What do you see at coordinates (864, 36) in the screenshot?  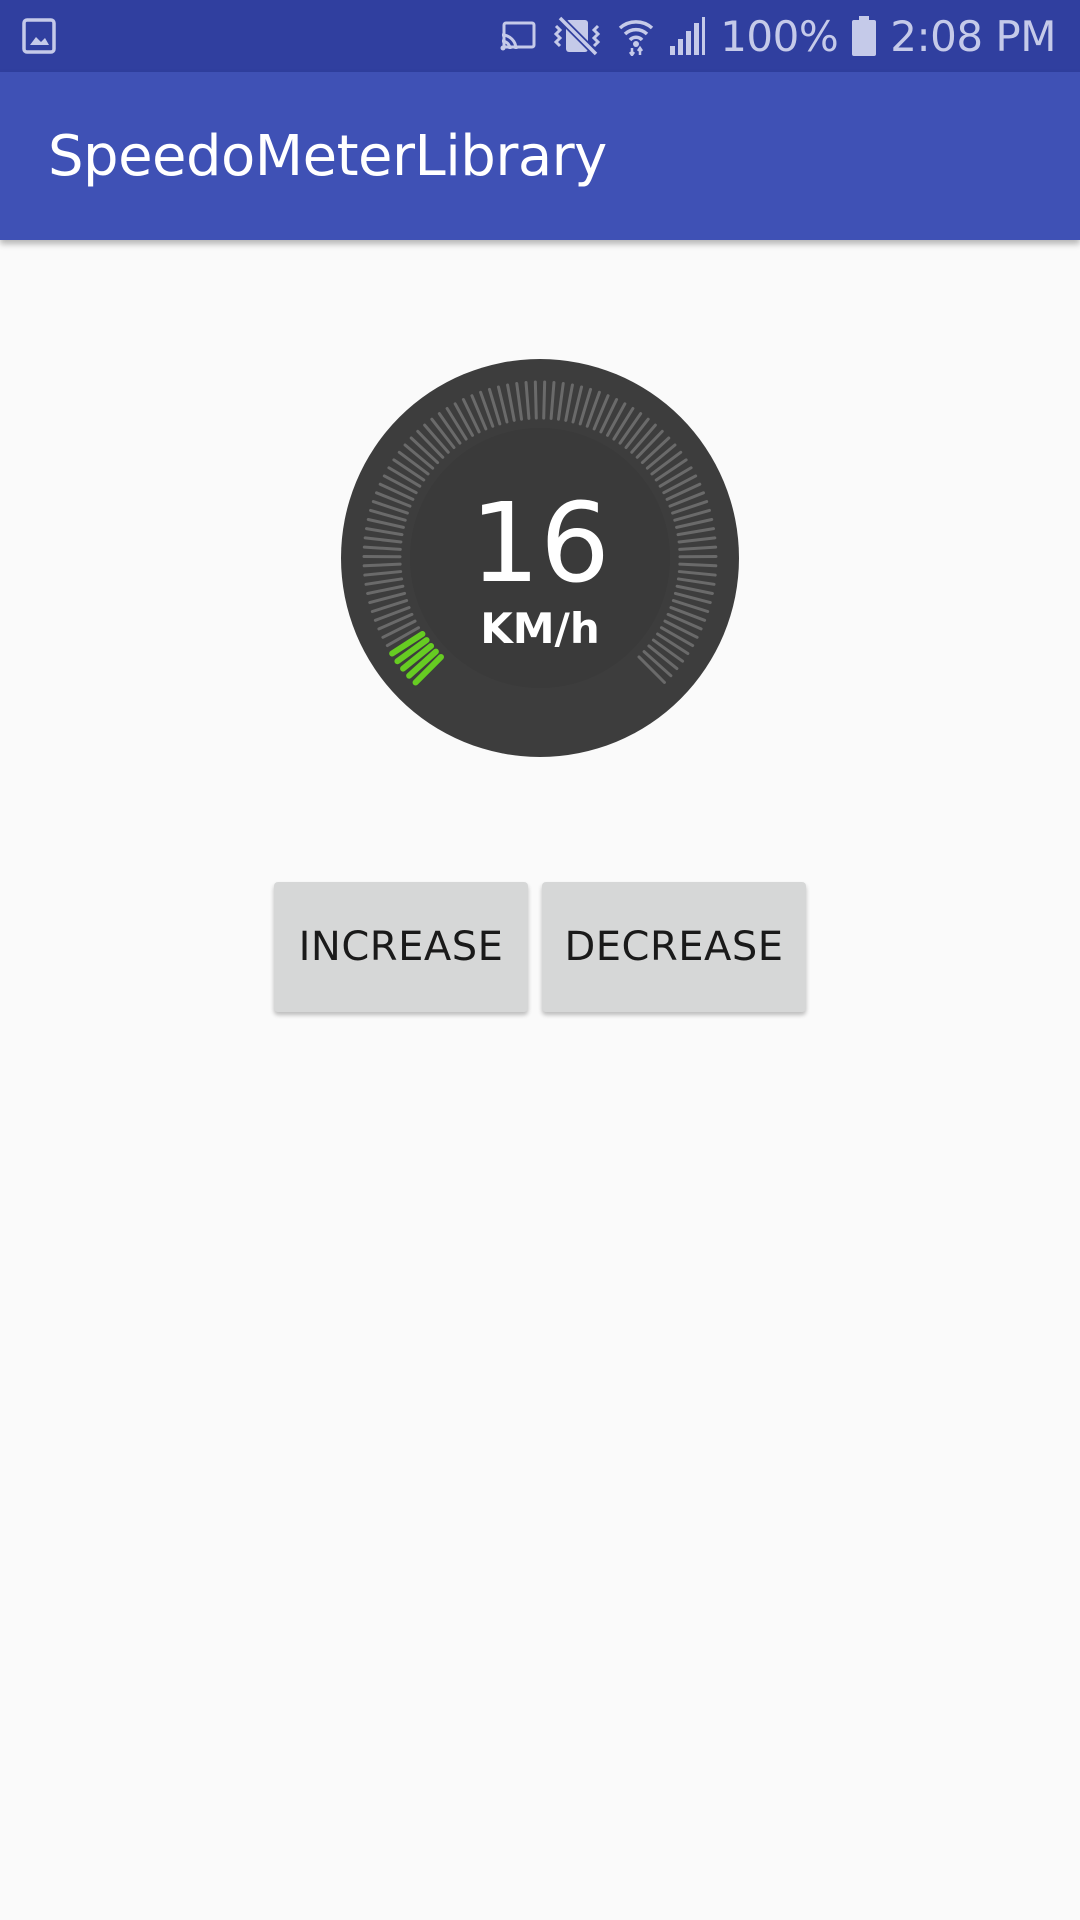 I see `battery-icon` at bounding box center [864, 36].